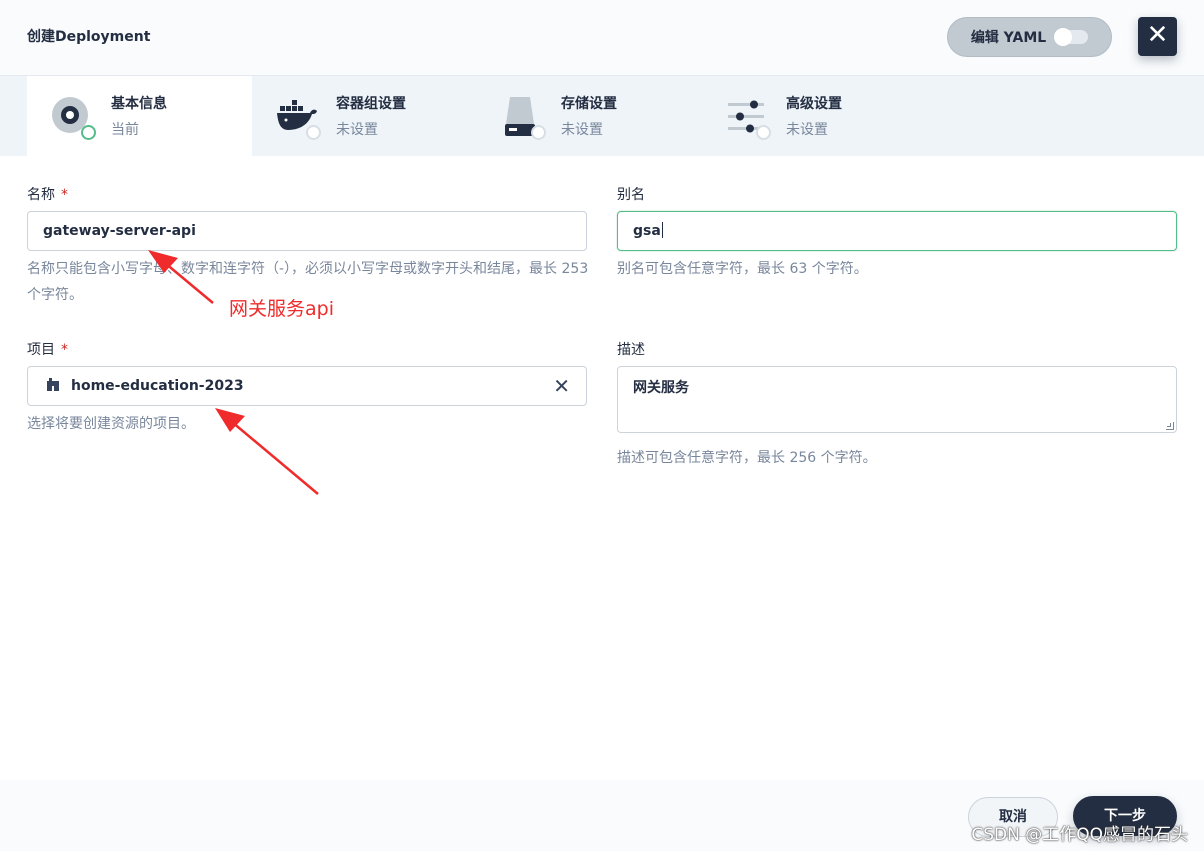  I want to click on tab-title: 存储设置, so click(589, 104).